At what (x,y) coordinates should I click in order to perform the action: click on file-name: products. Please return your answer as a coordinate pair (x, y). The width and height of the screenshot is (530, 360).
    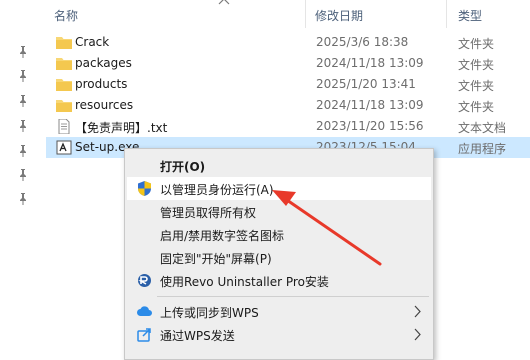
    Looking at the image, I should click on (101, 84).